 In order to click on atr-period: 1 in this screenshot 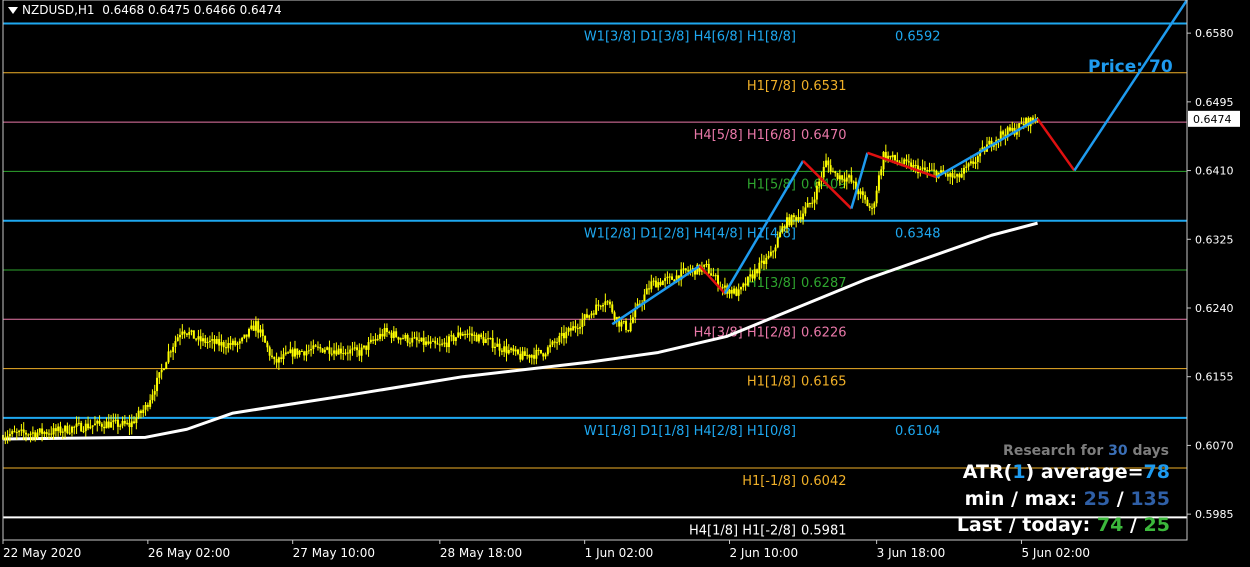, I will do `click(1019, 472)`.